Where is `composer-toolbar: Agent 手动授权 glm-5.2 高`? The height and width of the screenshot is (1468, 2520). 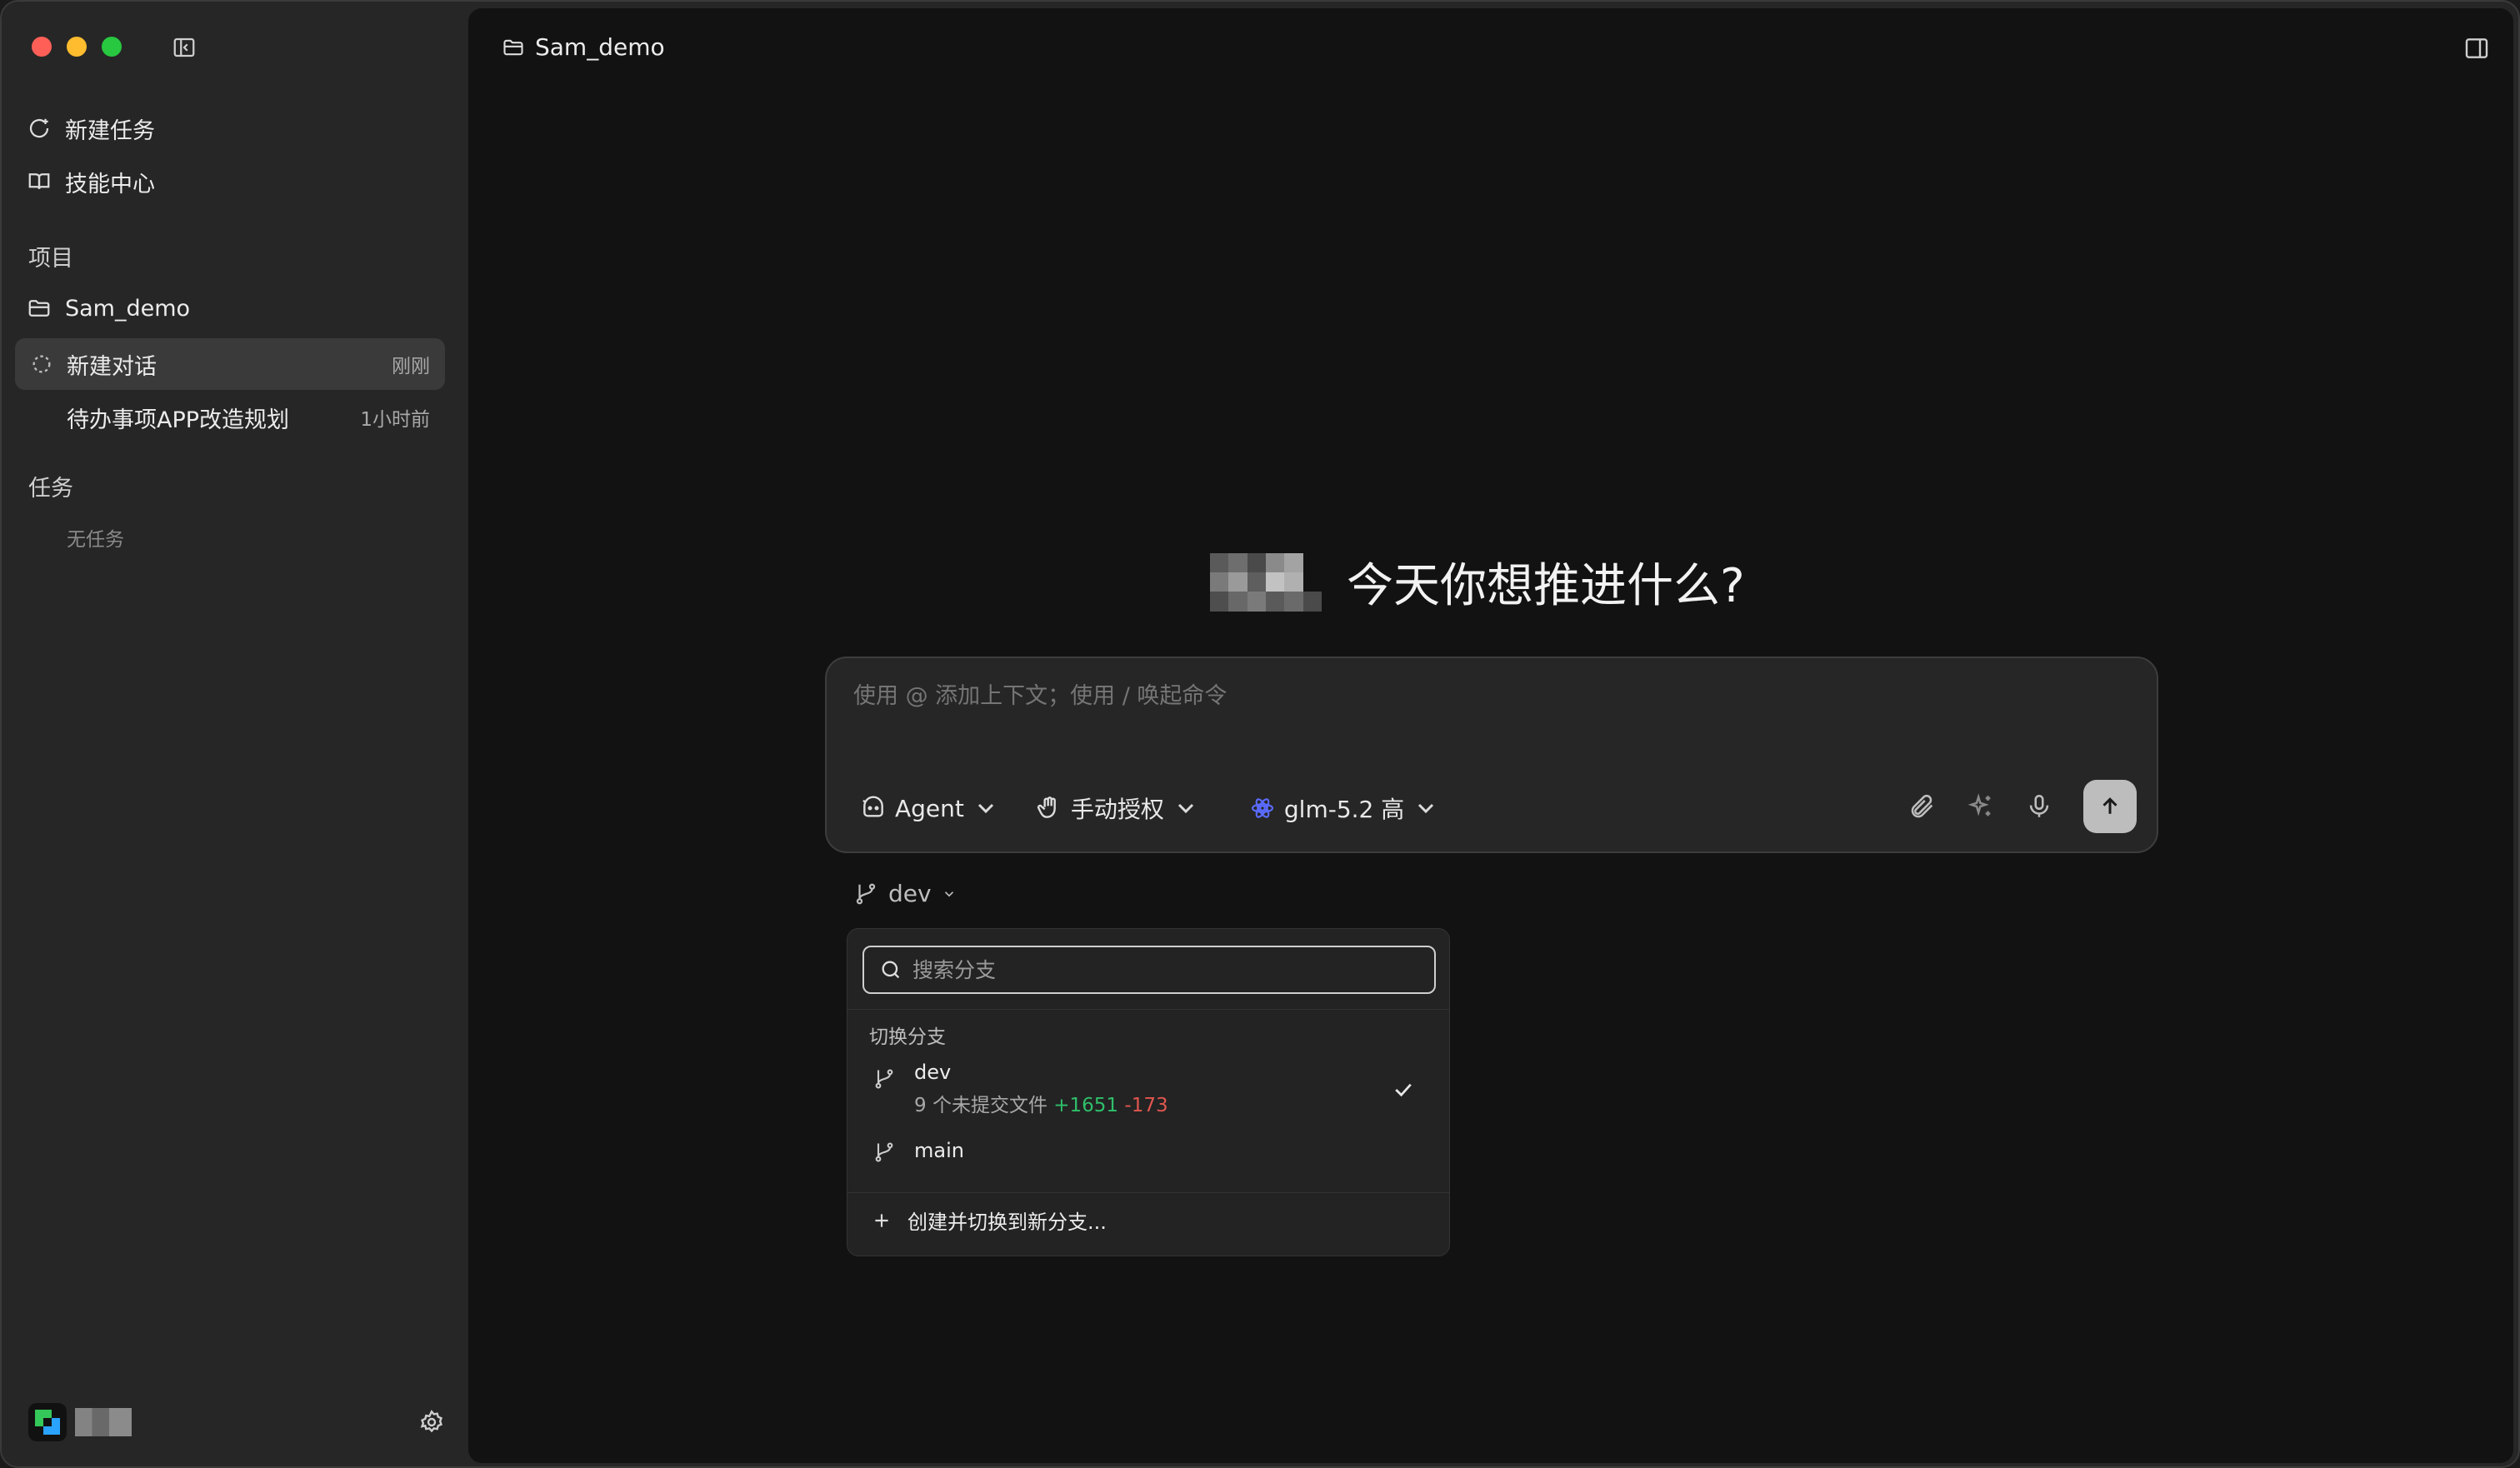
composer-toolbar: Agent 手动授权 glm-5.2 高 is located at coordinates (1149, 808).